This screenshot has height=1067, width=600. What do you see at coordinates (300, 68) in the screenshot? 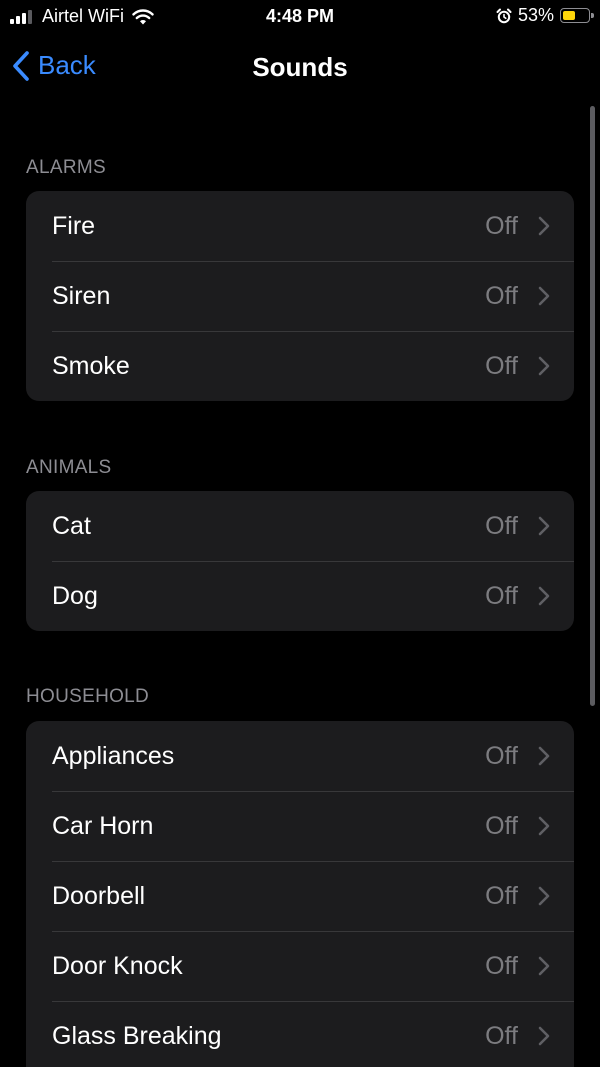
I see `navigation-bar: Back Sounds` at bounding box center [300, 68].